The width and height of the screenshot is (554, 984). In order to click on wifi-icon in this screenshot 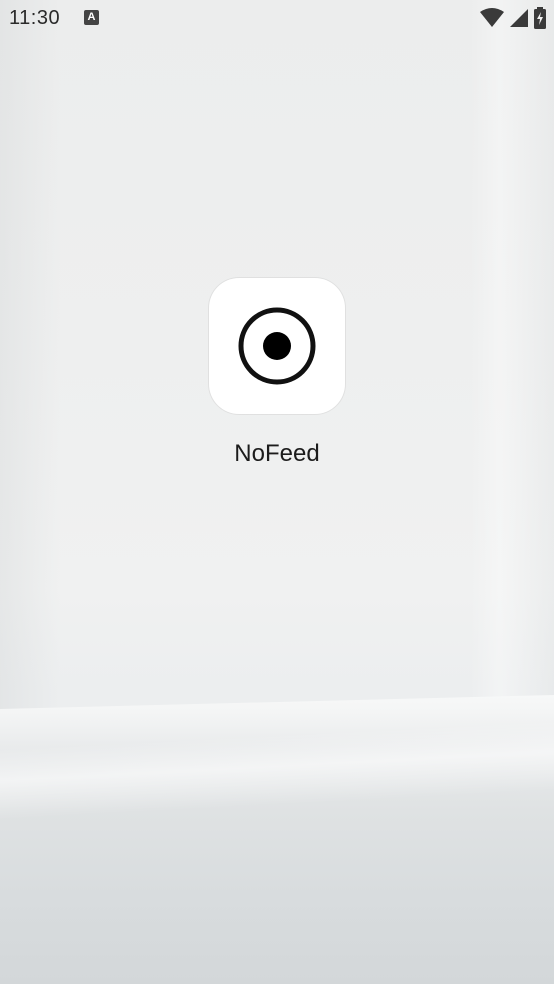, I will do `click(492, 17)`.